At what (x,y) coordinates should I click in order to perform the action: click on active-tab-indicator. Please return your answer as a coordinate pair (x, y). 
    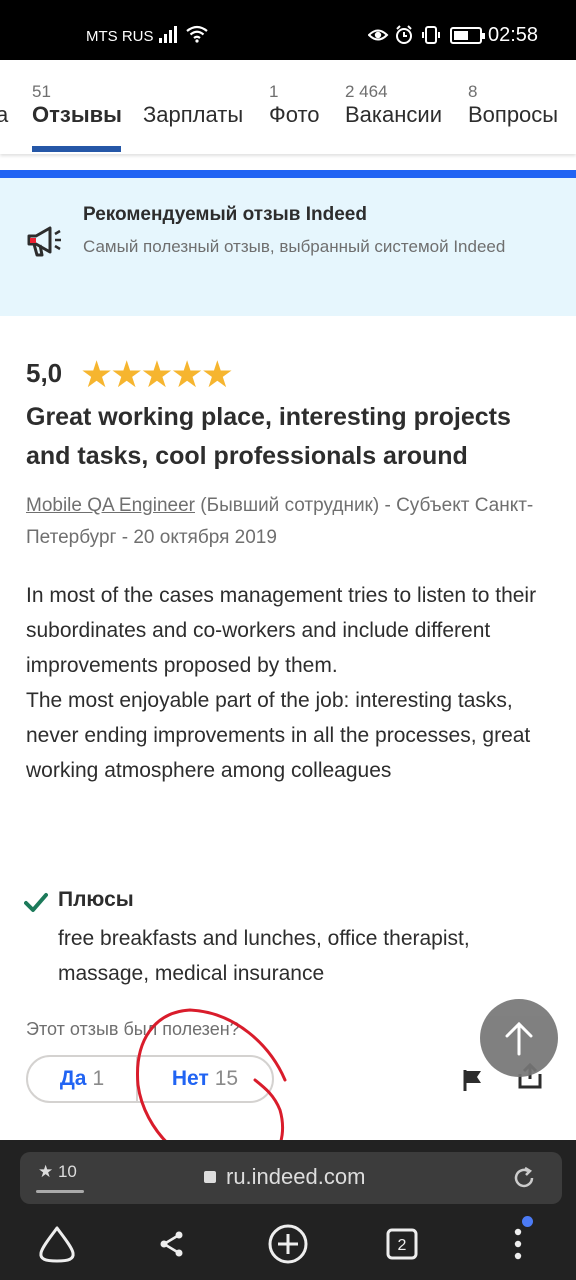
    Looking at the image, I should click on (76, 149).